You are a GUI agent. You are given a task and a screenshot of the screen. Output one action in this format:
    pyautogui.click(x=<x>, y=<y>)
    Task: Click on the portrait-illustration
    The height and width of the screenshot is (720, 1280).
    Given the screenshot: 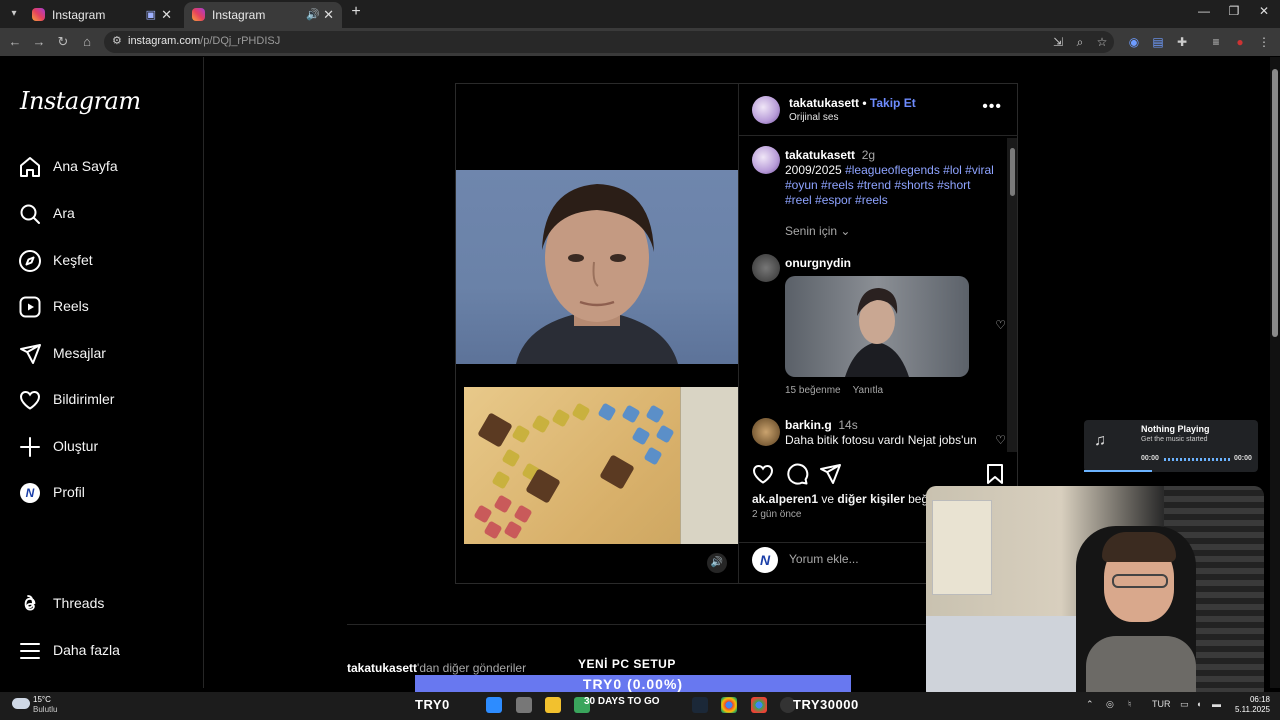 What is the action you would take?
    pyautogui.click(x=597, y=274)
    